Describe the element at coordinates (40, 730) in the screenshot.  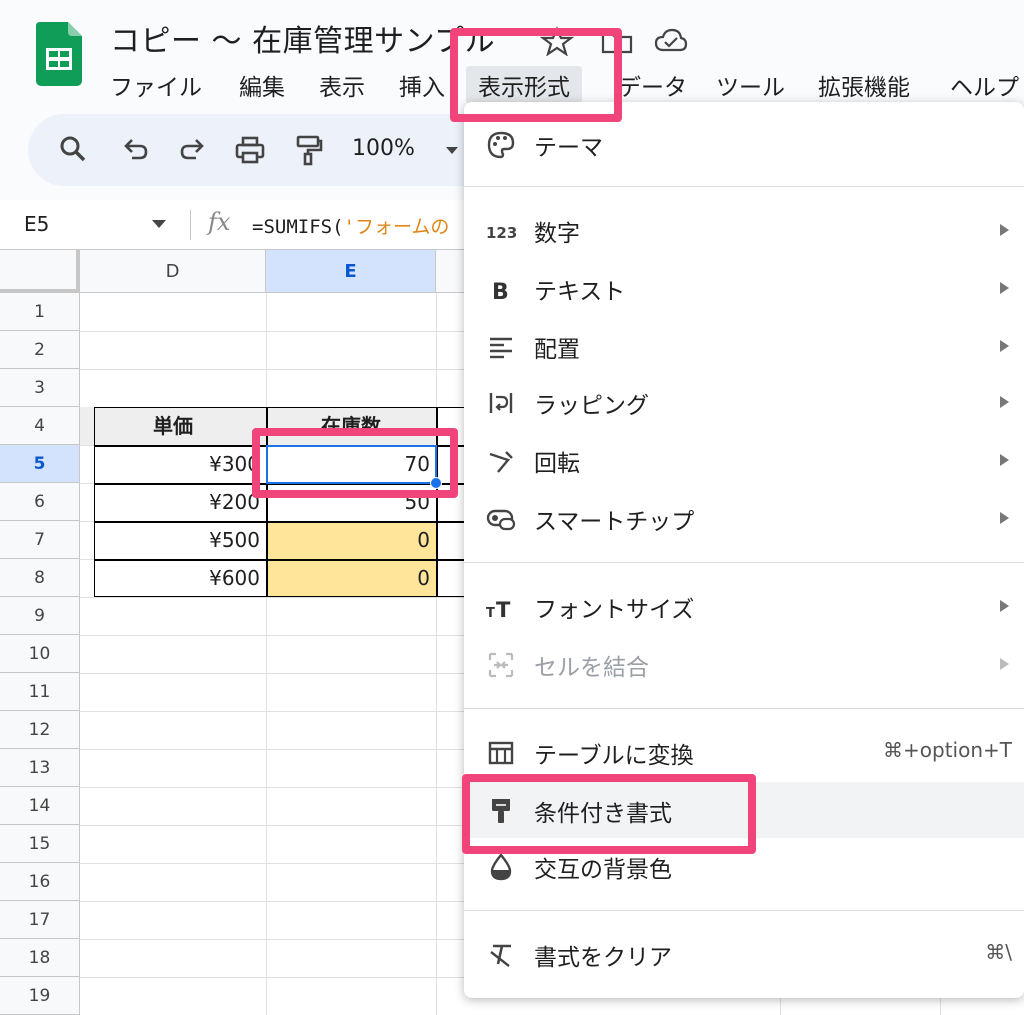
I see `row-header: 12` at that location.